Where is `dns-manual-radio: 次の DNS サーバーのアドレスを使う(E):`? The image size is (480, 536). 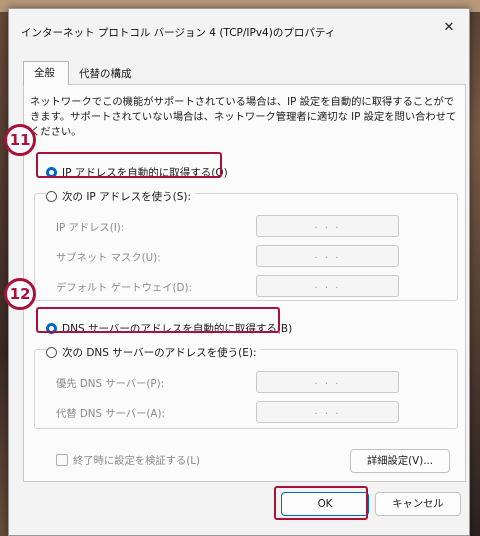 dns-manual-radio: 次の DNS サーバーのアドレスを使う(E): is located at coordinates (153, 352).